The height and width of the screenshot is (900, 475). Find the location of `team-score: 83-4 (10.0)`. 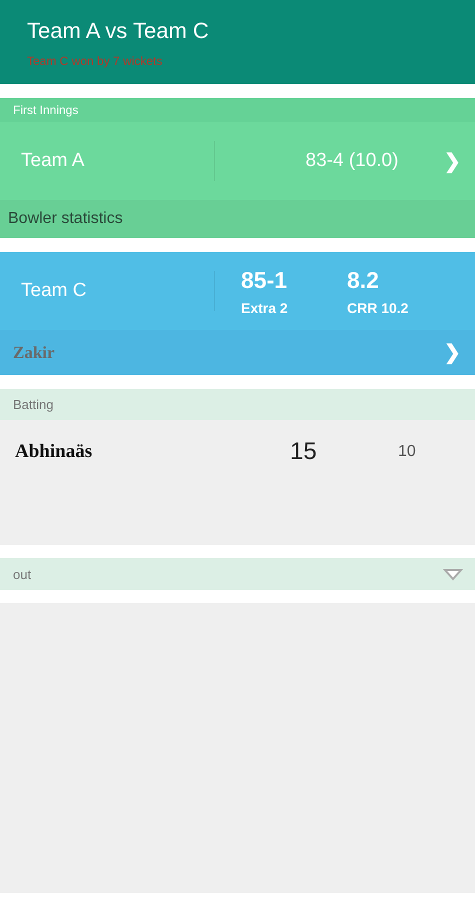

team-score: 83-4 (10.0) is located at coordinates (352, 161).